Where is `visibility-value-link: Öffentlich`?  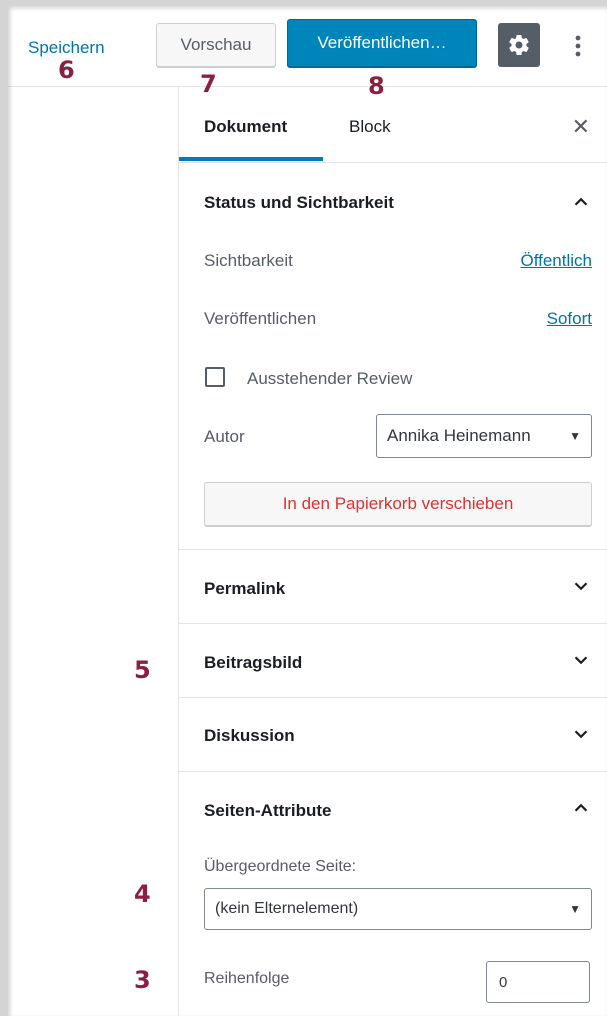
visibility-value-link: Öffentlich is located at coordinates (556, 261).